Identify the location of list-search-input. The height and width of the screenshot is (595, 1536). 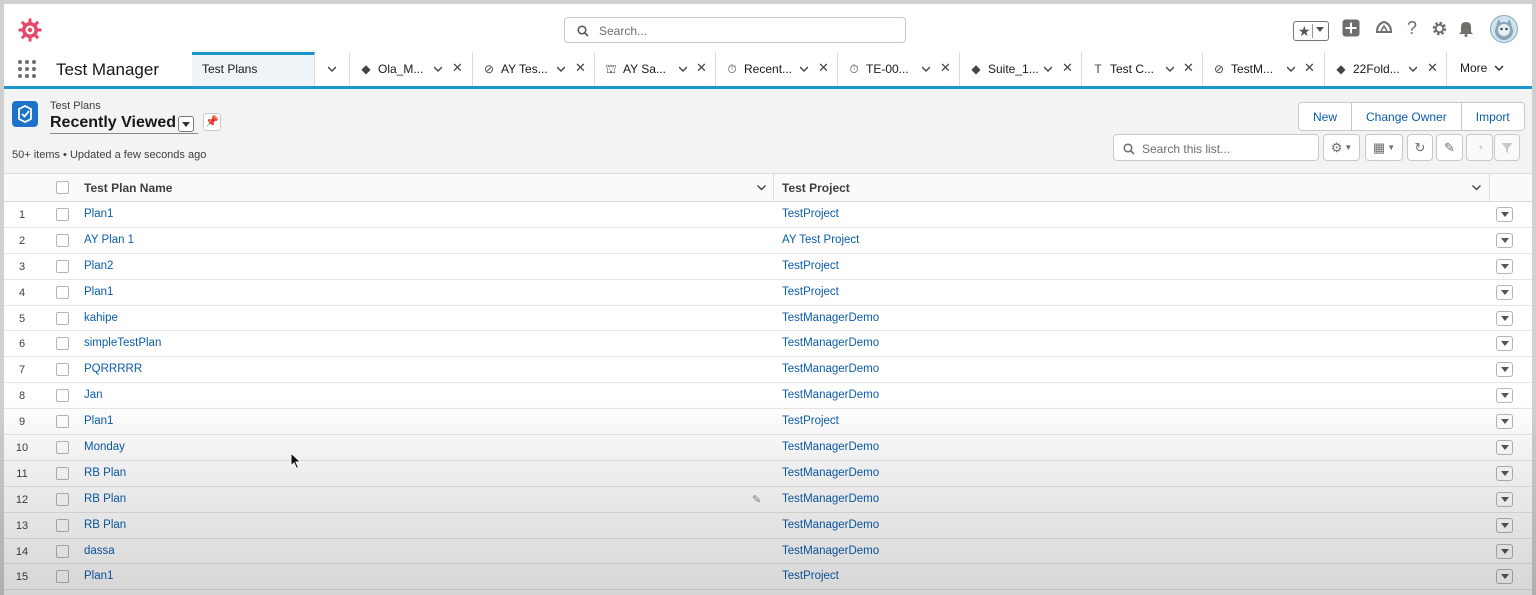
(1227, 149).